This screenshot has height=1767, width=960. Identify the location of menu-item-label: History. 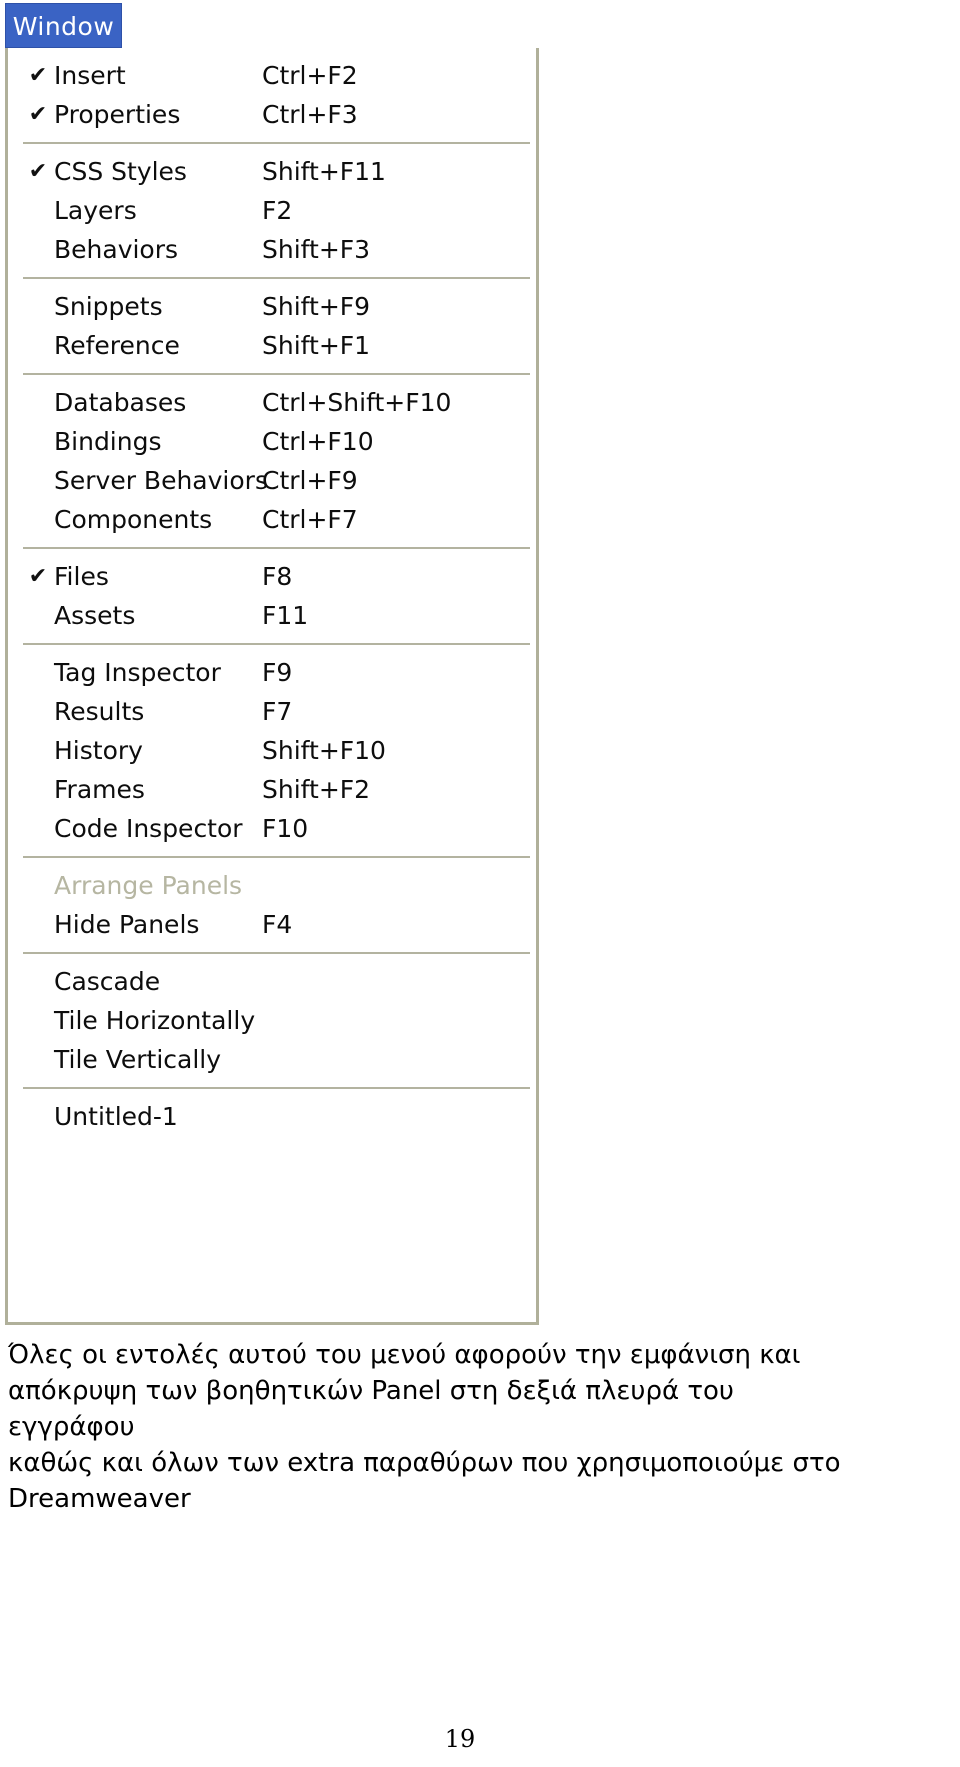
(98, 750).